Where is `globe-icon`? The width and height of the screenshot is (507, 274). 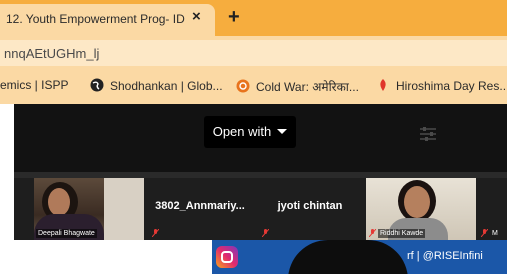 globe-icon is located at coordinates (97, 85).